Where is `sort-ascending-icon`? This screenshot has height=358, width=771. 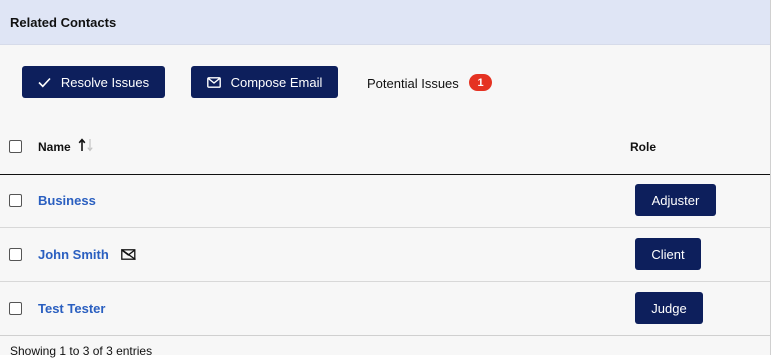
sort-ascending-icon is located at coordinates (86, 145).